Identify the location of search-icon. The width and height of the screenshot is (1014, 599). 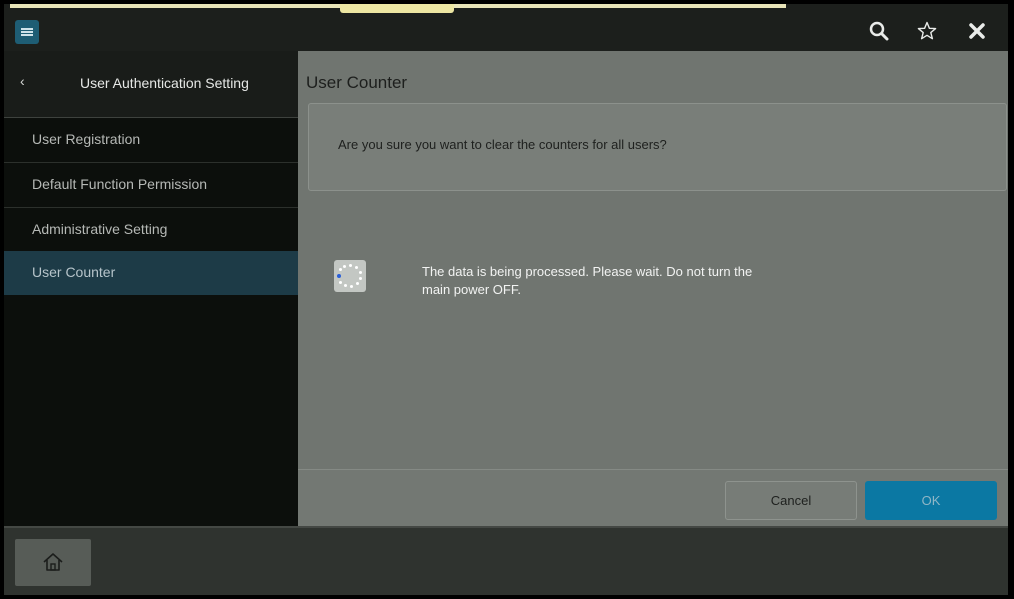
(879, 31).